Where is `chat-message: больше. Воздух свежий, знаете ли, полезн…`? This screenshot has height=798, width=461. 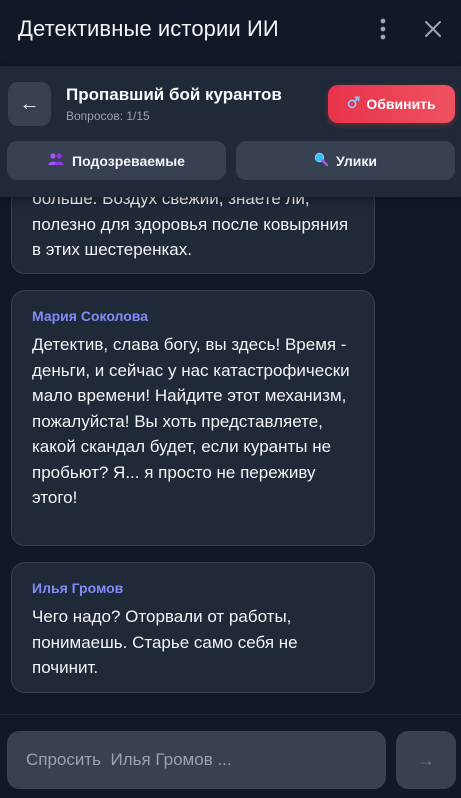 chat-message: больше. Воздух свежий, знаете ли, полезн… is located at coordinates (193, 235).